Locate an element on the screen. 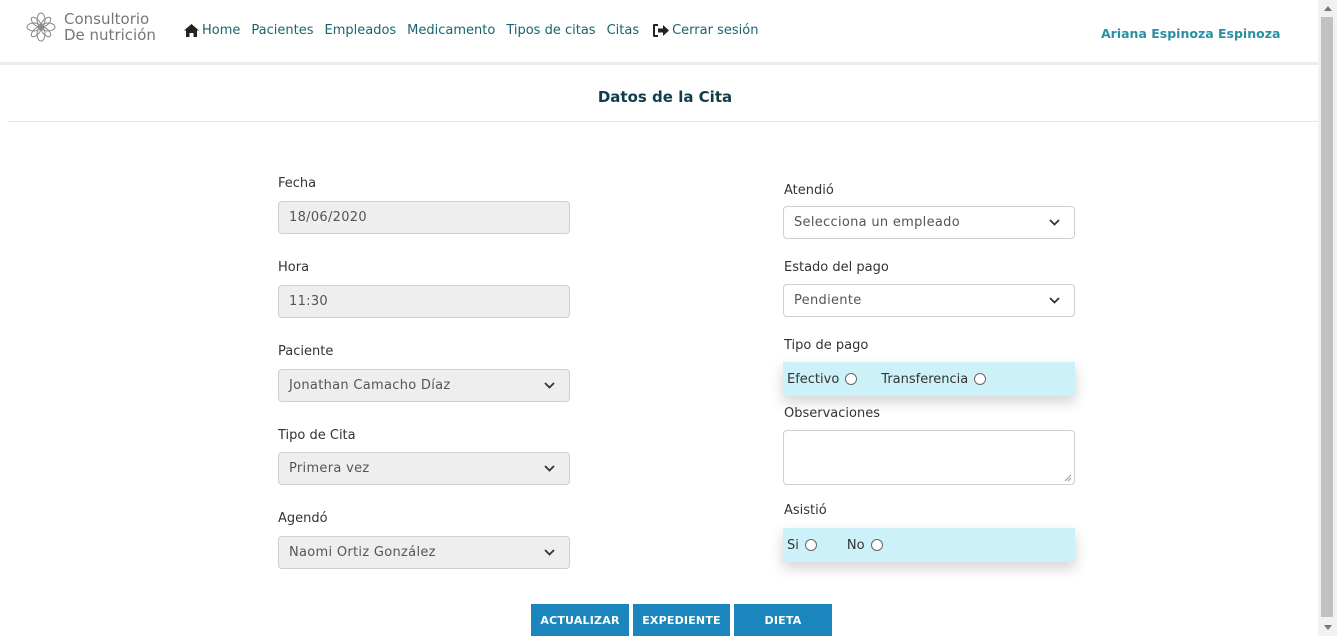  scroll-up-icon is located at coordinates (1328, 8).